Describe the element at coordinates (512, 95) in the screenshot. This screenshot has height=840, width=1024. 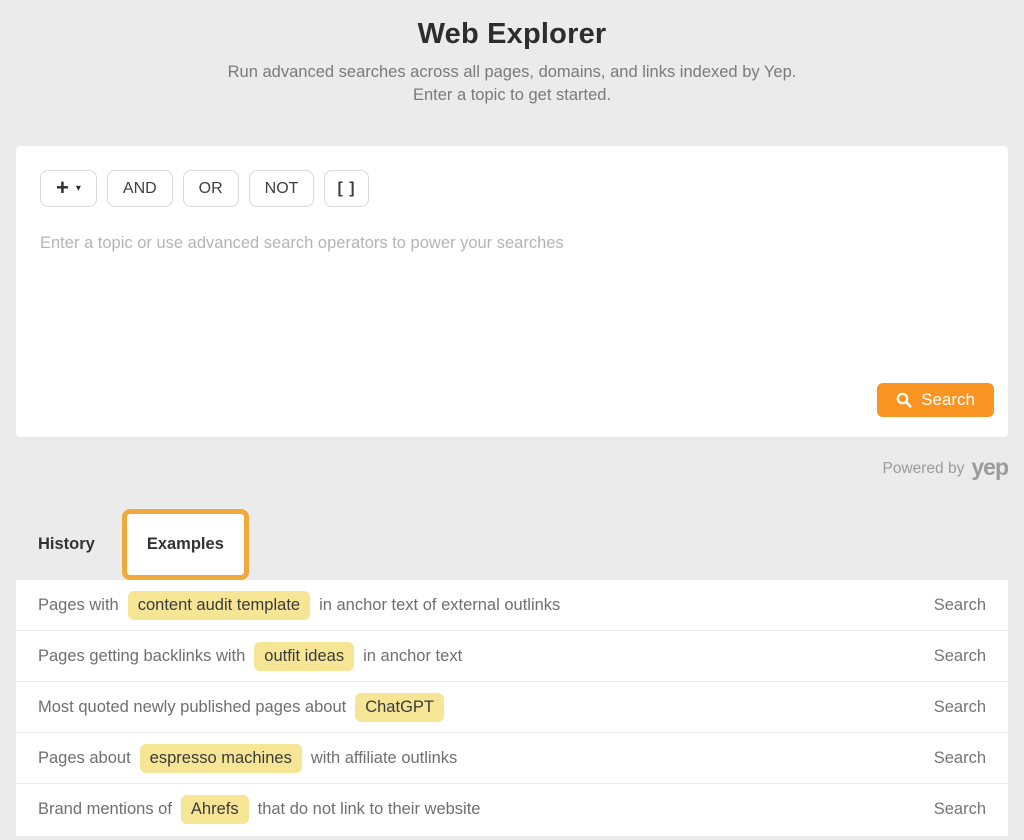
I see `subtitle-line-2: Enter a topic to get started.` at that location.